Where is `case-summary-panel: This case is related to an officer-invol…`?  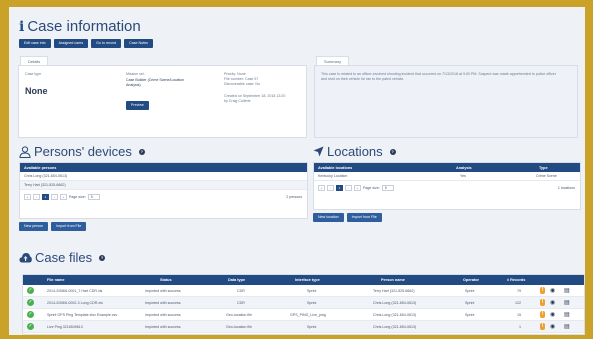 case-summary-panel: This case is related to an officer-invol… is located at coordinates (446, 101).